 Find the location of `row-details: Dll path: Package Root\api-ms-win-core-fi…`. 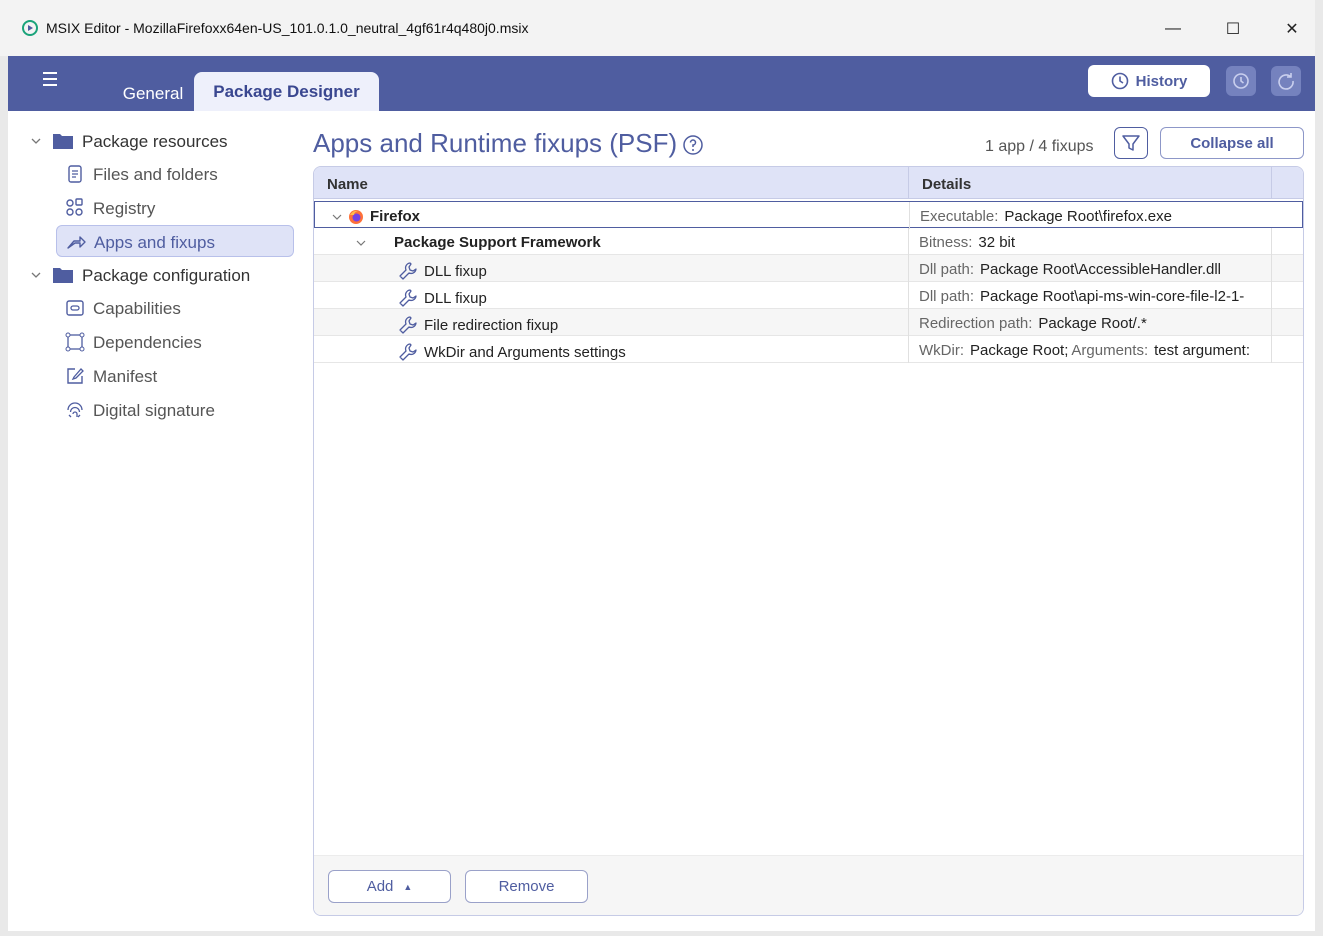

row-details: Dll path: Package Root\api-ms-win-core-fi… is located at coordinates (1094, 296).